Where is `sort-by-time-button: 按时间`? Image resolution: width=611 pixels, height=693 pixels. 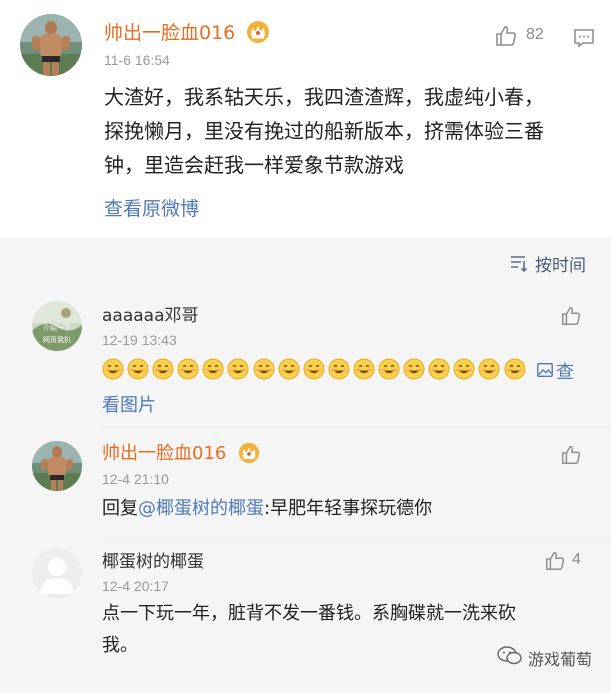
sort-by-time-button: 按时间 is located at coordinates (551, 264).